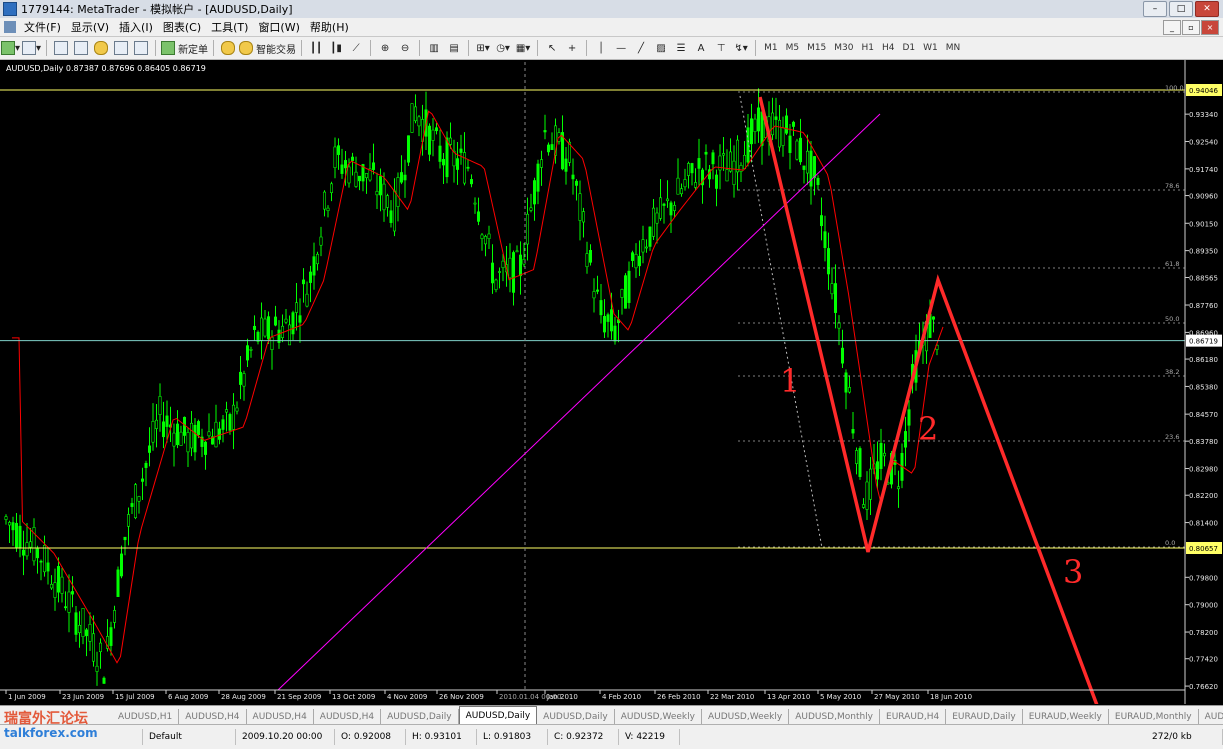 This screenshot has width=1223, height=749. What do you see at coordinates (61, 48) in the screenshot?
I see `market-watch-button` at bounding box center [61, 48].